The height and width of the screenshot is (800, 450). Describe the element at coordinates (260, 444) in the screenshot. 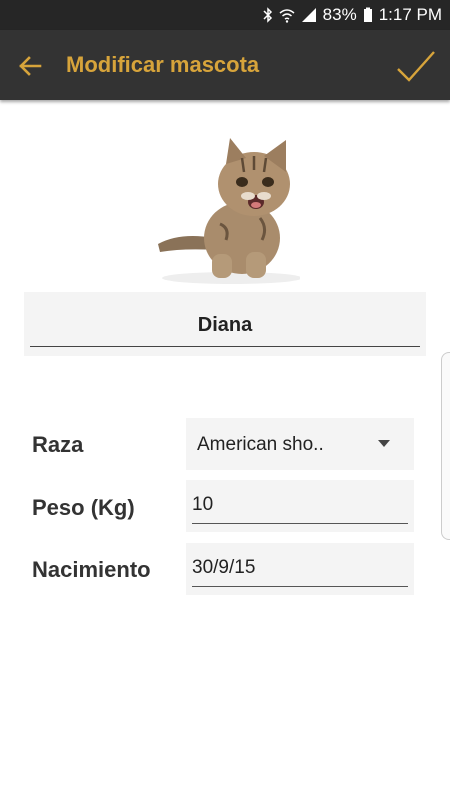

I see `breed-value: American sho..` at that location.